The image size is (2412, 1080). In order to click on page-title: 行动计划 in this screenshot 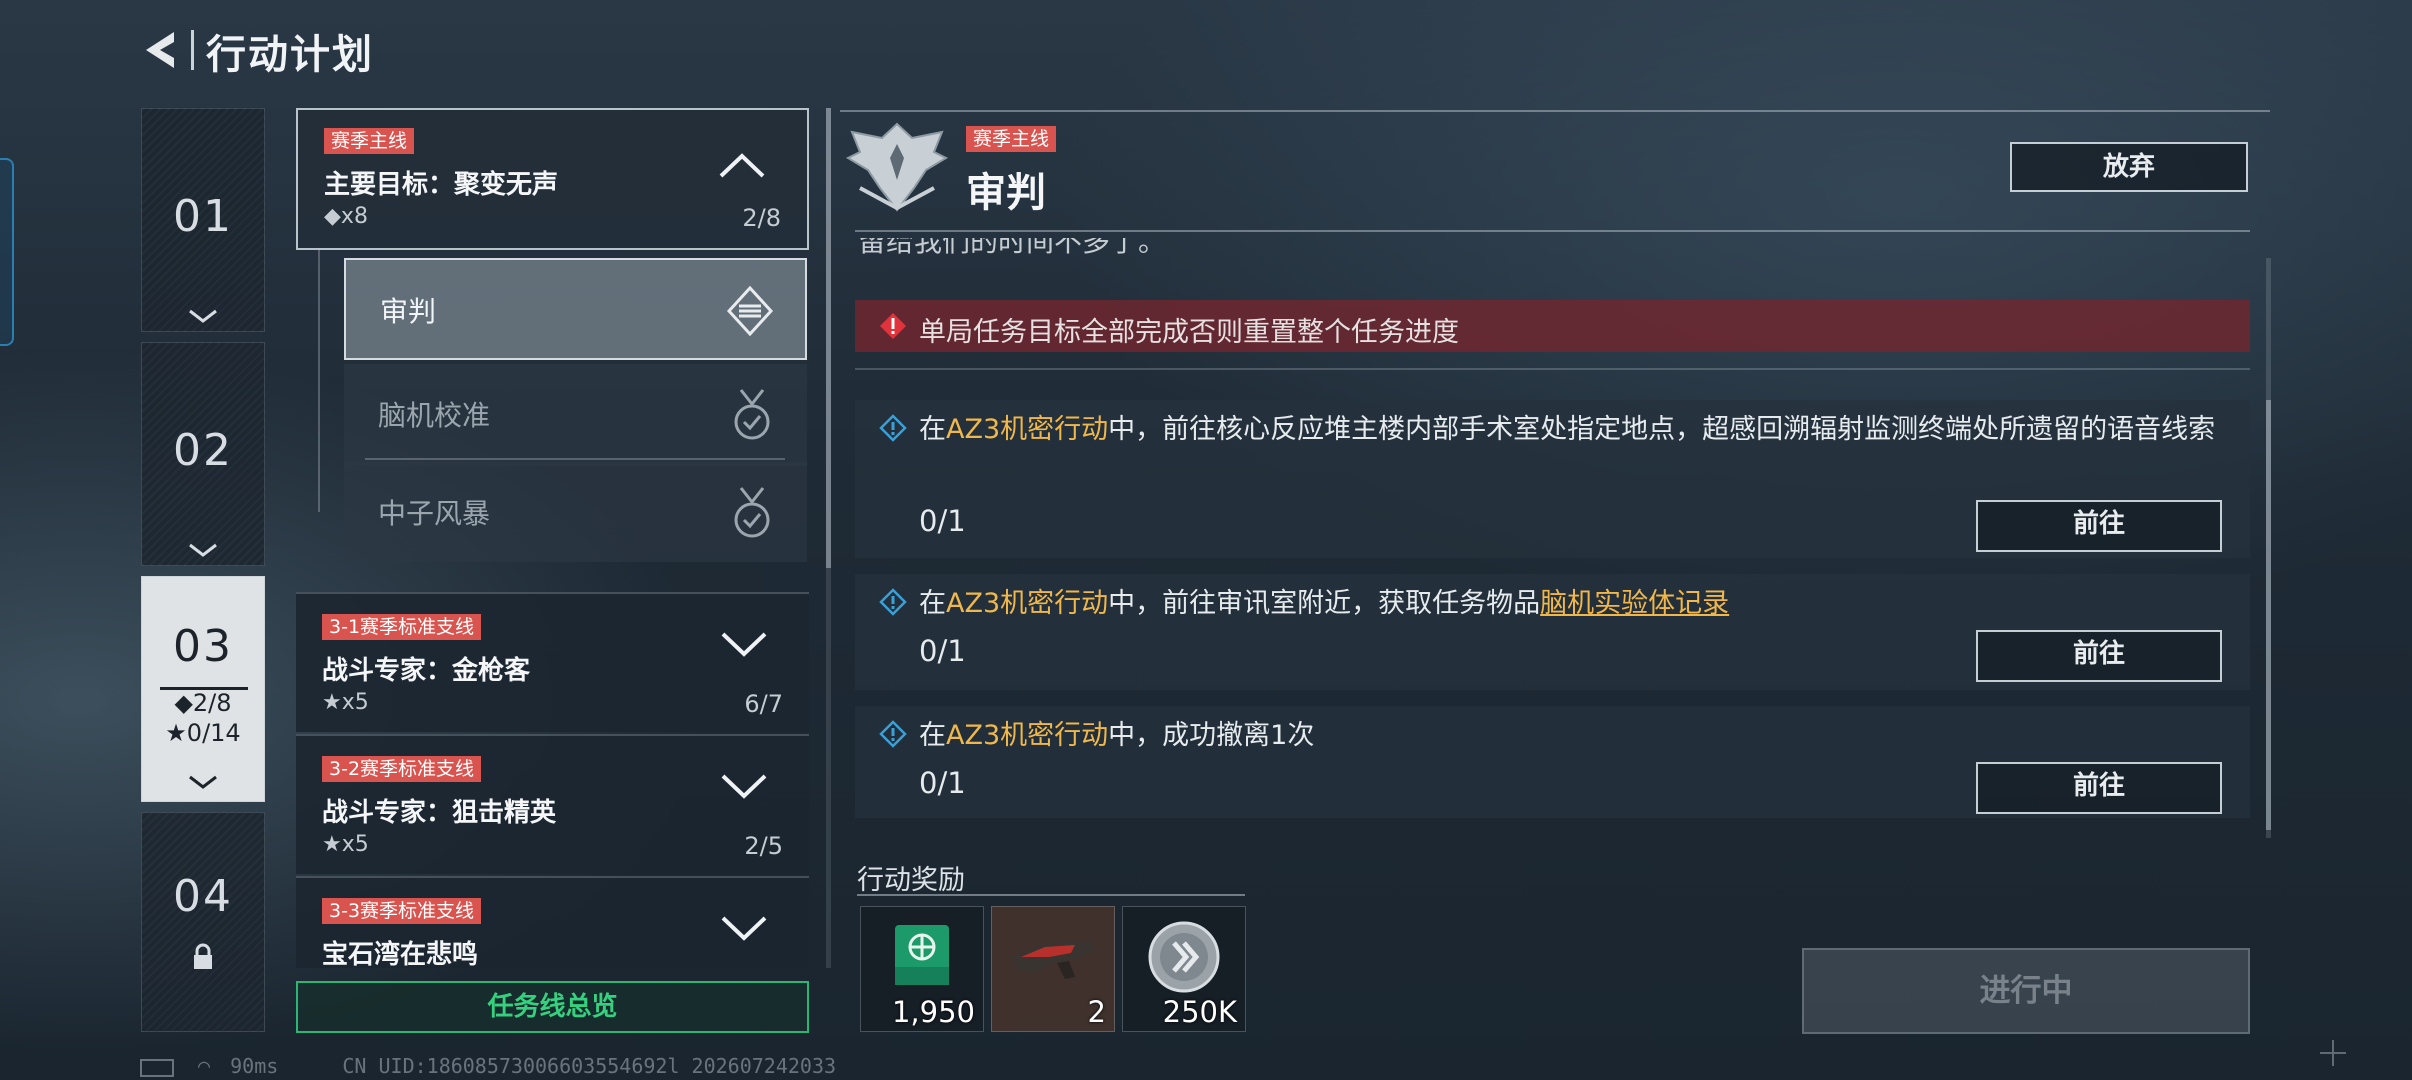, I will do `click(290, 55)`.